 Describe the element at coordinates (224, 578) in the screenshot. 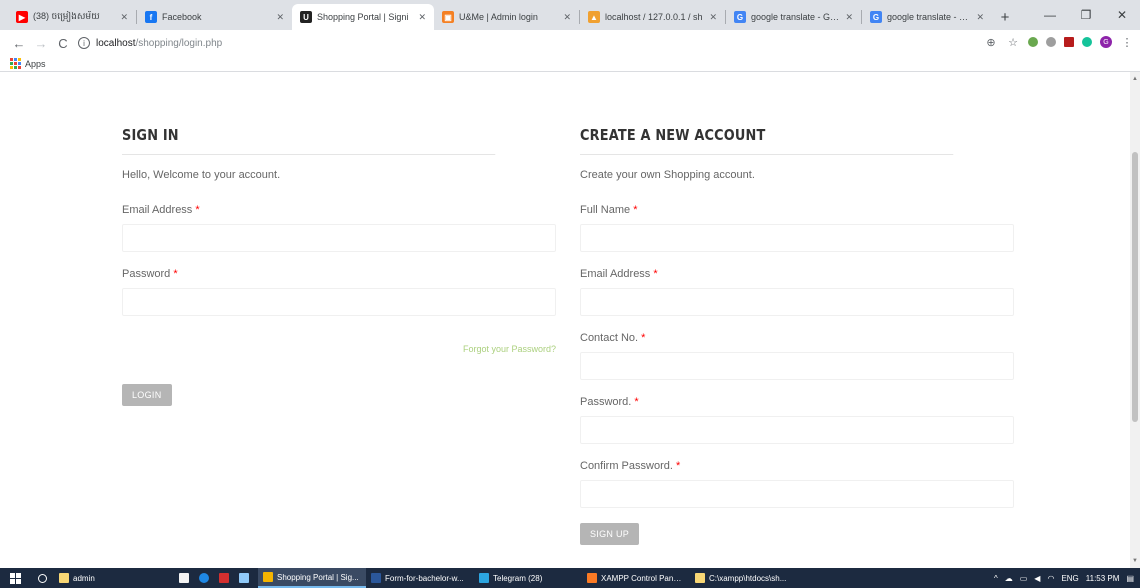

I see `shield-app-icon` at that location.